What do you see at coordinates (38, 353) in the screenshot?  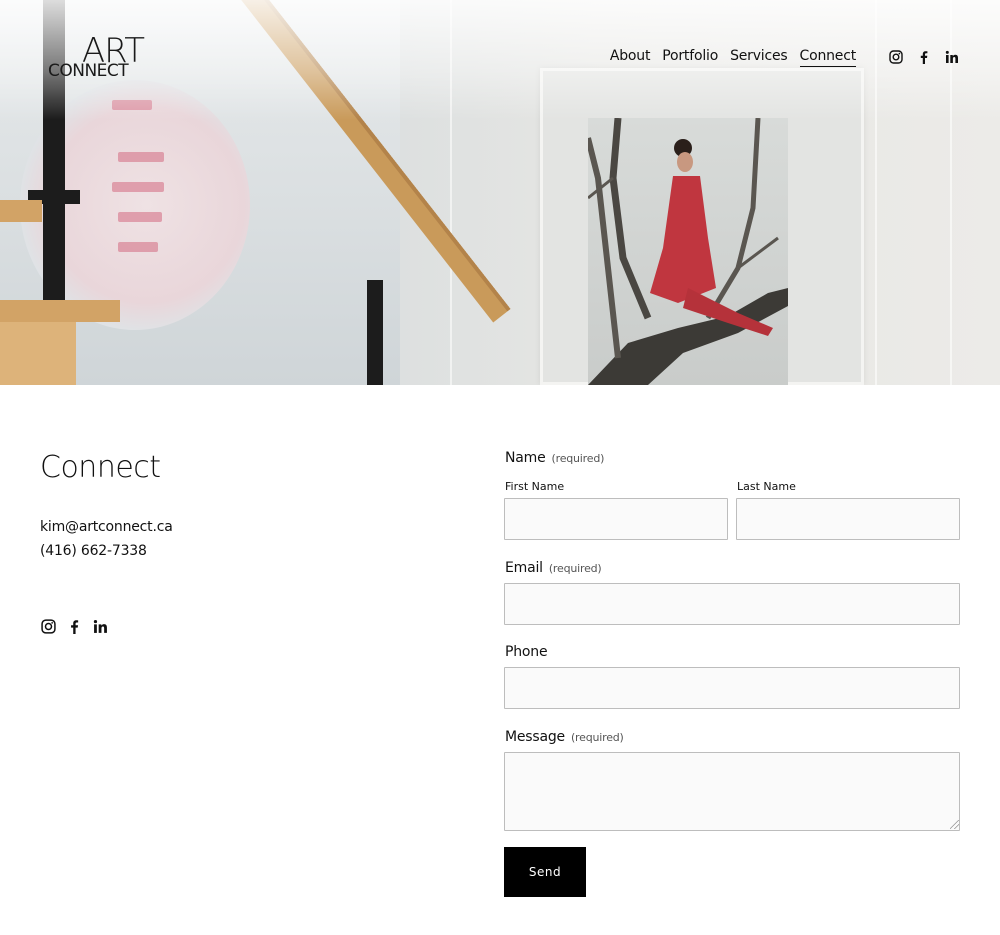 I see `stair-riser` at bounding box center [38, 353].